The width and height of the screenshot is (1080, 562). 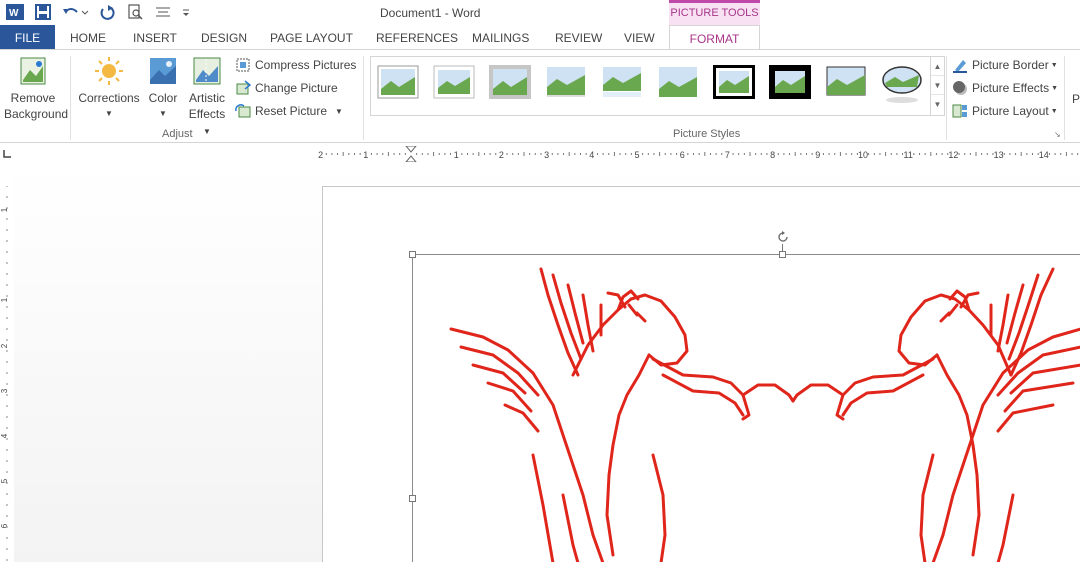 What do you see at coordinates (109, 89) in the screenshot?
I see `corrections-button: Corrections ▼` at bounding box center [109, 89].